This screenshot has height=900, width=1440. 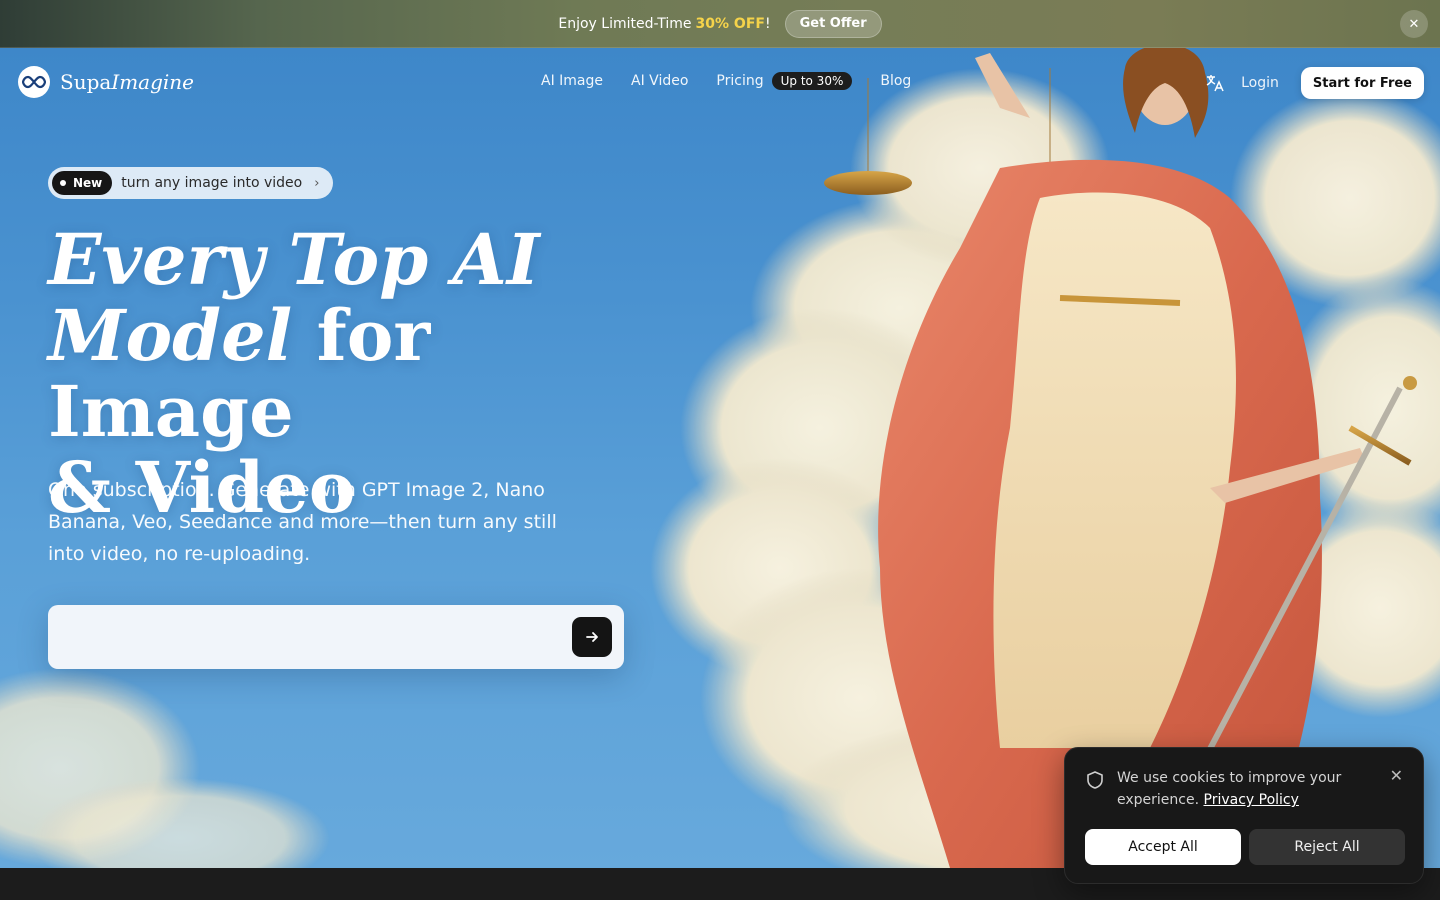 I want to click on promo-close-button: ✕, so click(x=1414, y=24).